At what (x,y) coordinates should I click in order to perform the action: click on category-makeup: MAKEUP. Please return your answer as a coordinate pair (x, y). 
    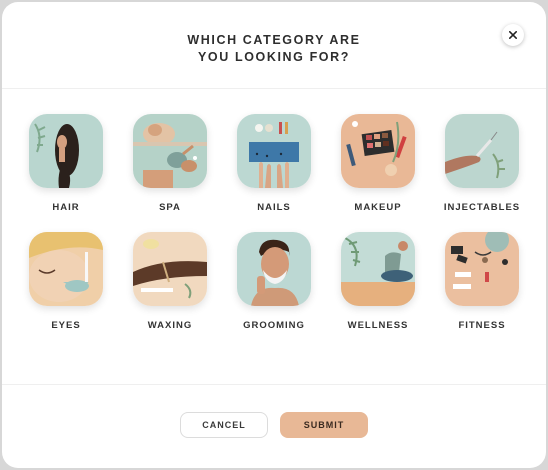
    Looking at the image, I should click on (378, 165).